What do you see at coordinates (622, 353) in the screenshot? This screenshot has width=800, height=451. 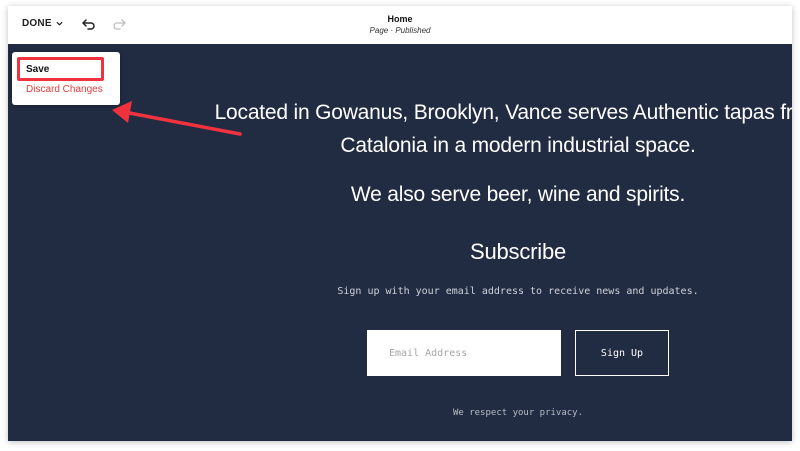 I see `sign-up-button: Sign Up` at bounding box center [622, 353].